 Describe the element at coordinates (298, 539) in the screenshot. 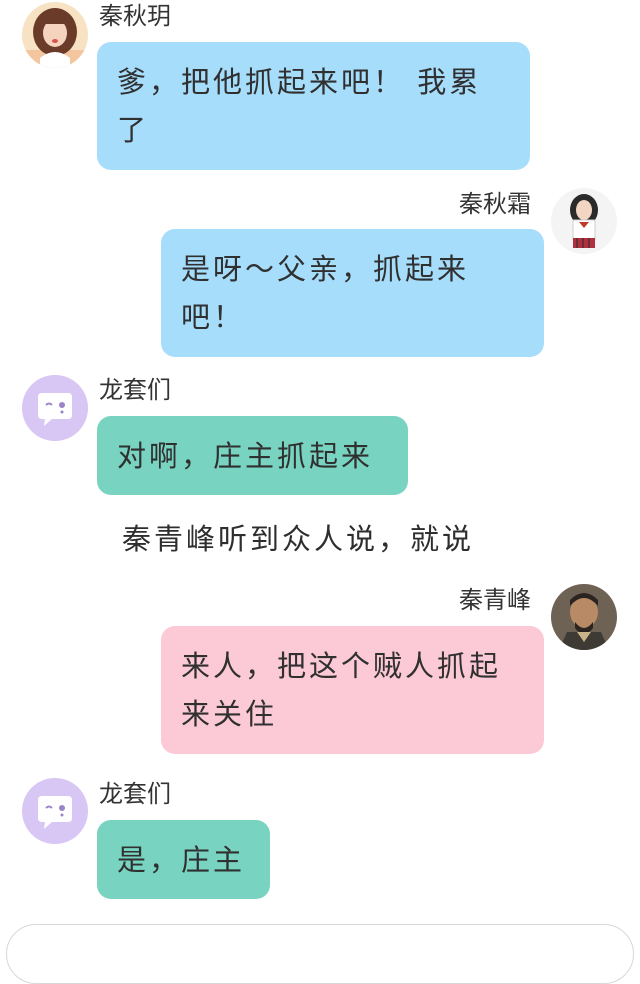

I see `narration-text: 秦青峰听到众人说，就说` at that location.